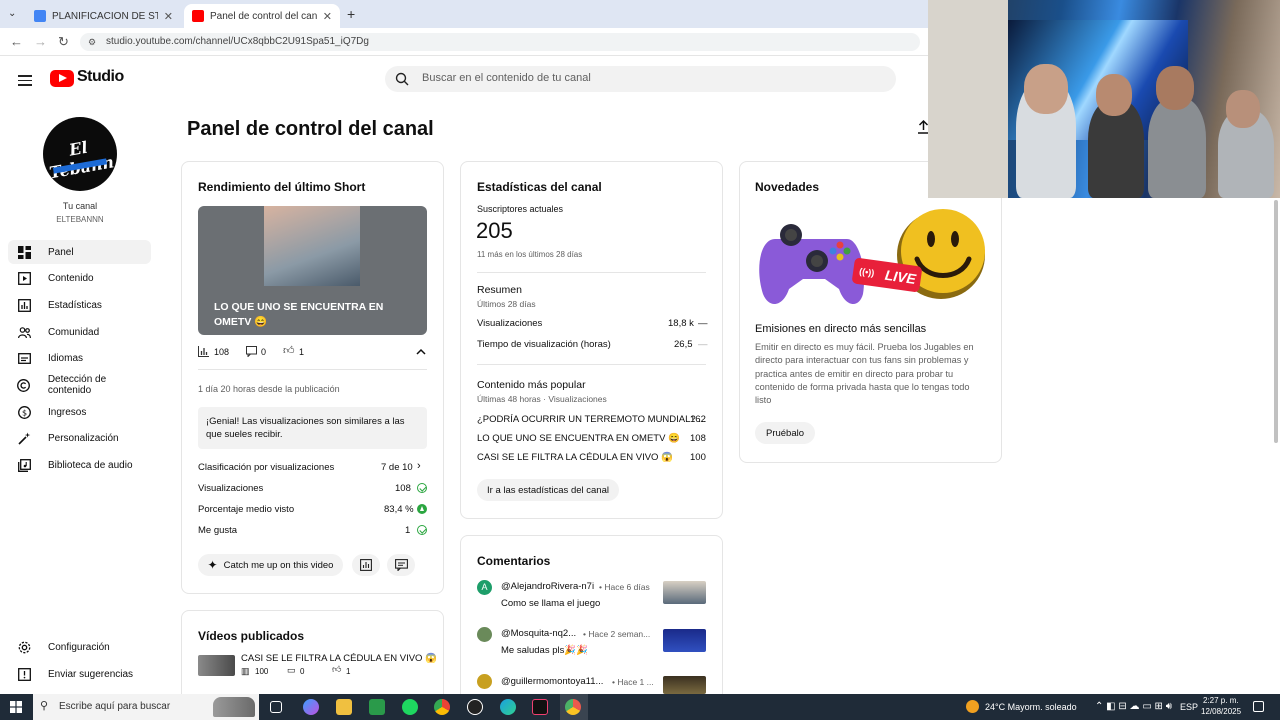 This screenshot has height=720, width=1280. What do you see at coordinates (216, 665) in the screenshot?
I see `video-thumbnail` at bounding box center [216, 665].